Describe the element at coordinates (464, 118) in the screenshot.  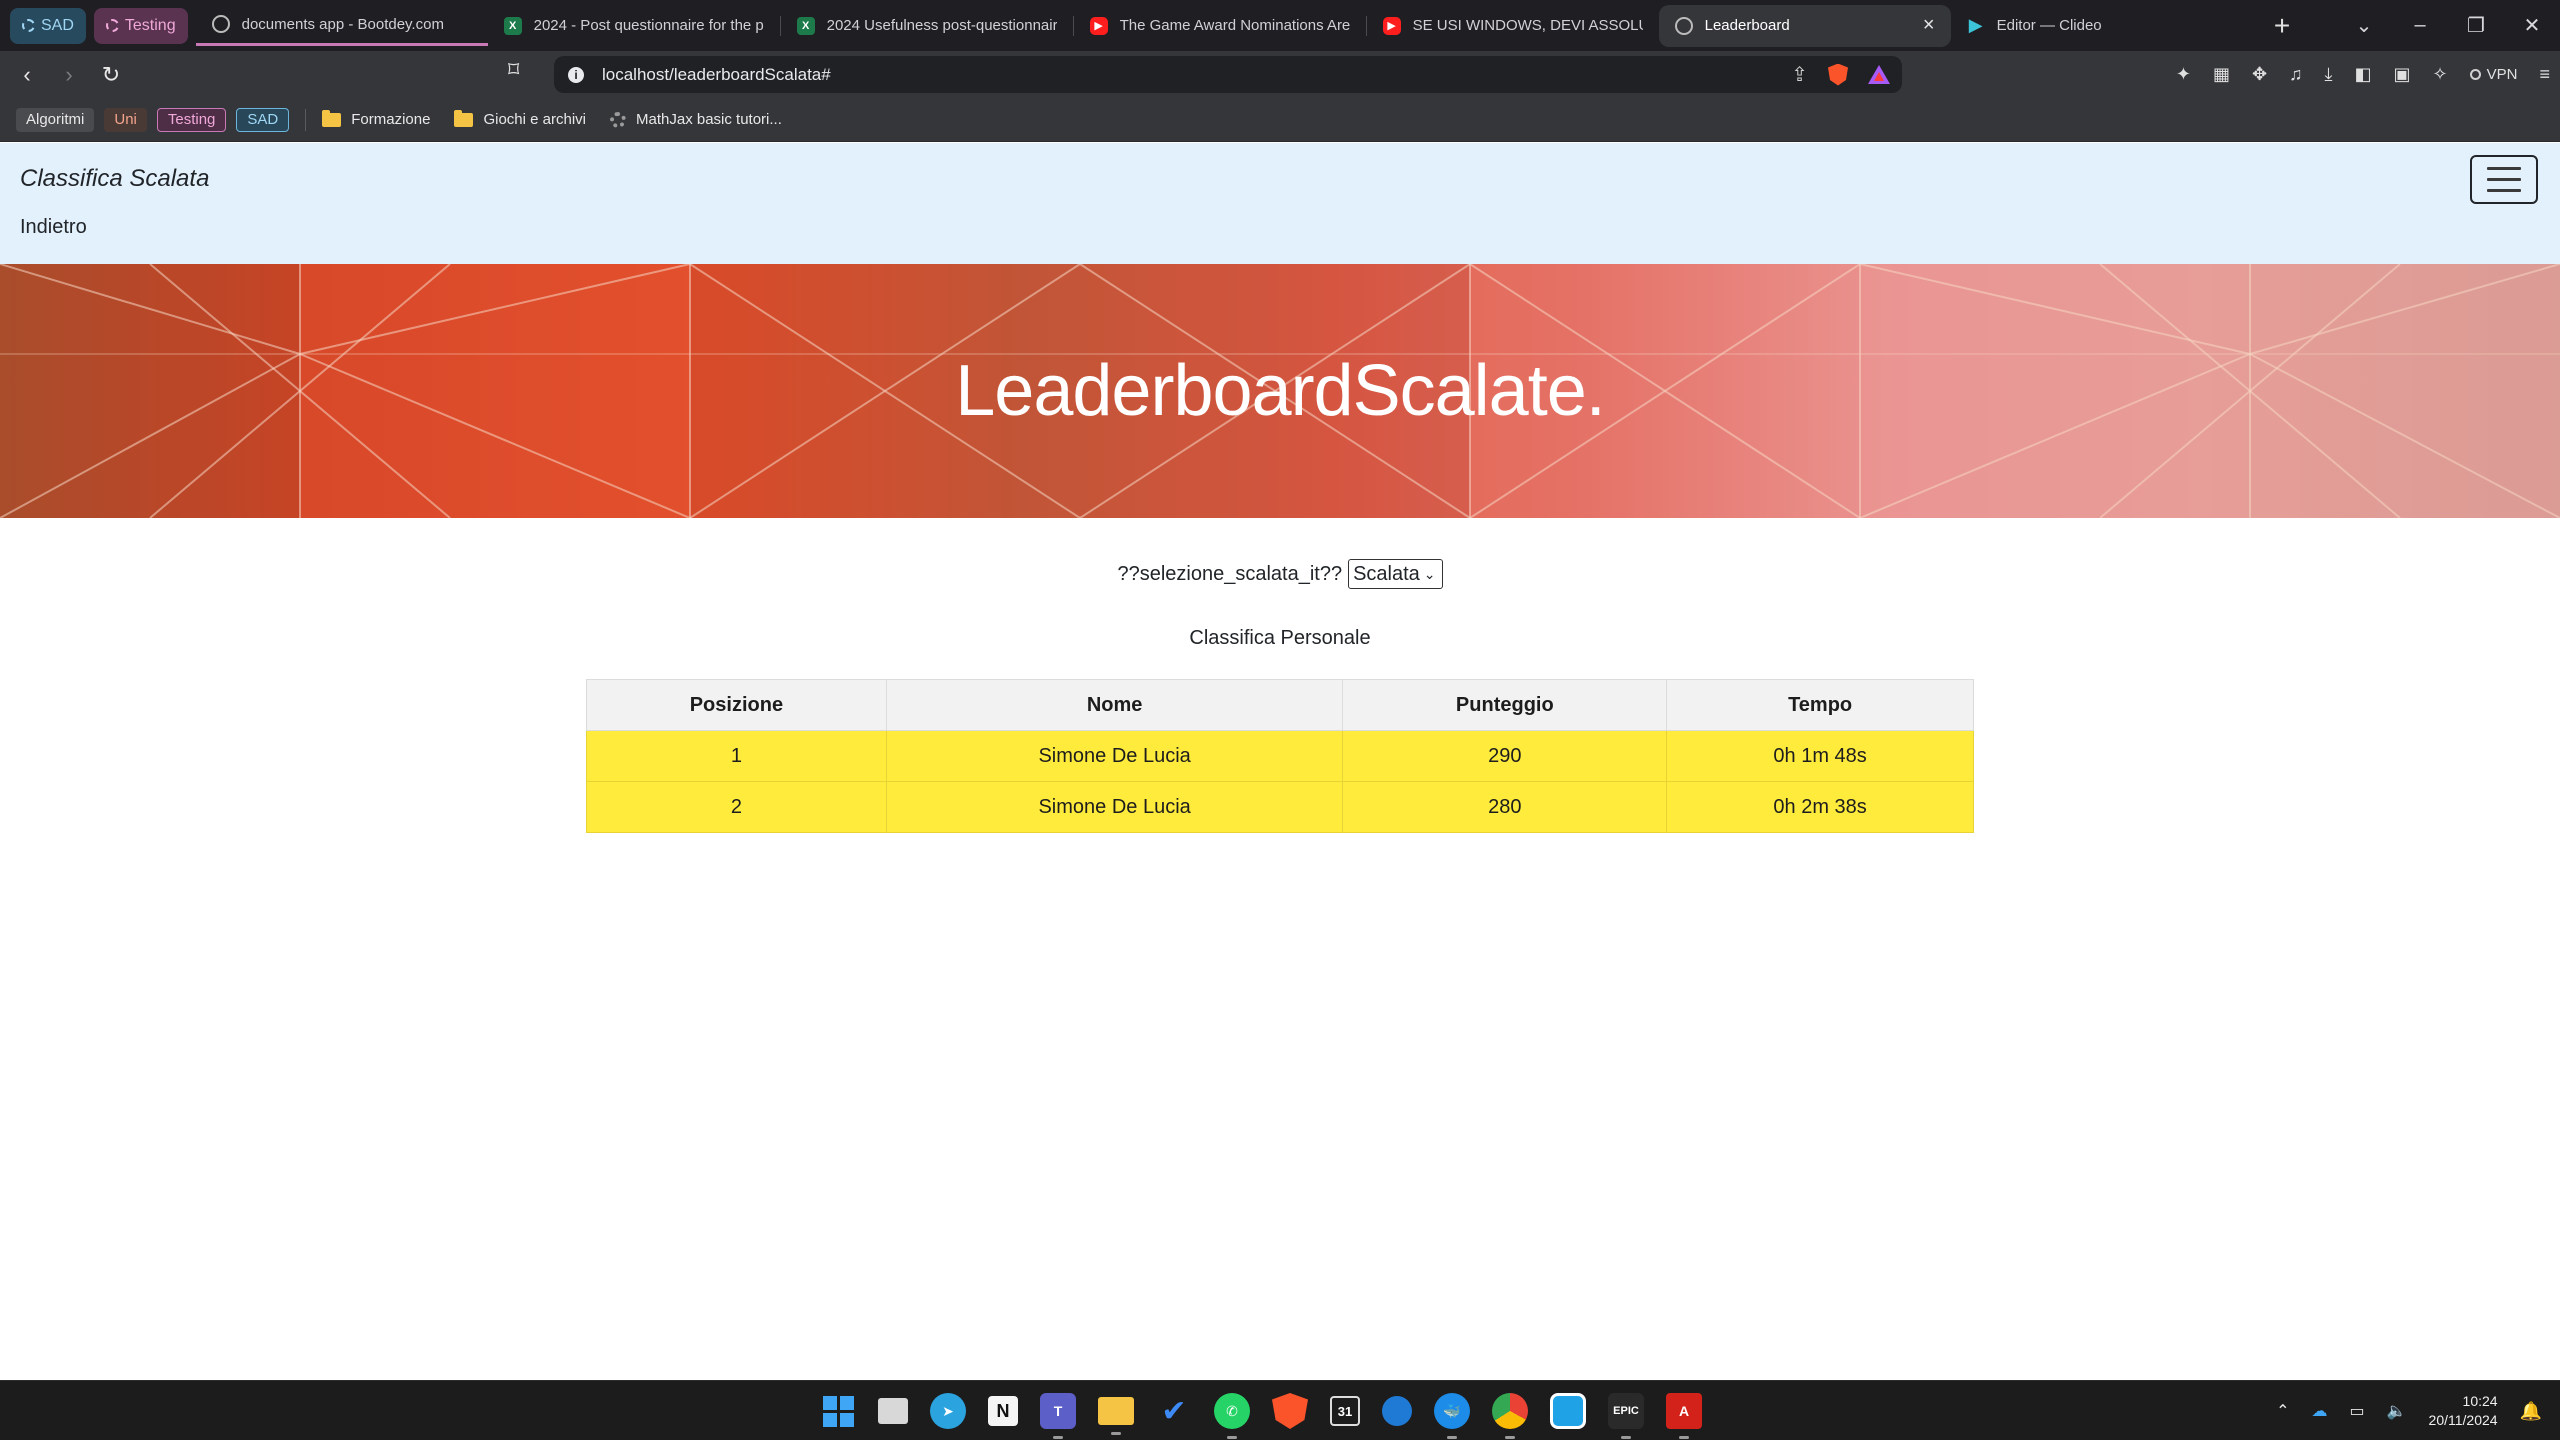
I see `folder-icon` at that location.